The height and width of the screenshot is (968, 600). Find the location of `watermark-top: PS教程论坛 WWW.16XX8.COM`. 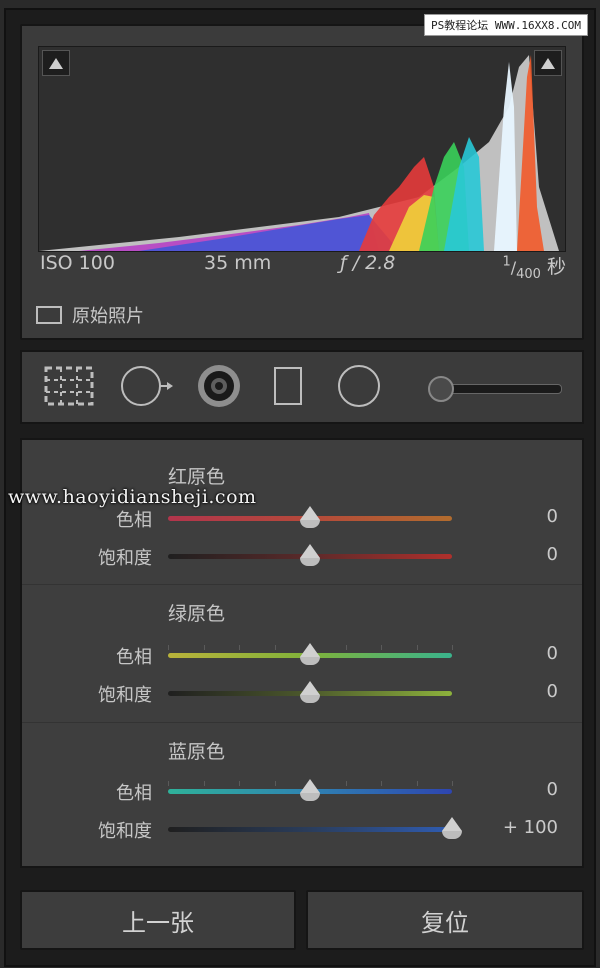

watermark-top: PS教程论坛 WWW.16XX8.COM is located at coordinates (506, 25).